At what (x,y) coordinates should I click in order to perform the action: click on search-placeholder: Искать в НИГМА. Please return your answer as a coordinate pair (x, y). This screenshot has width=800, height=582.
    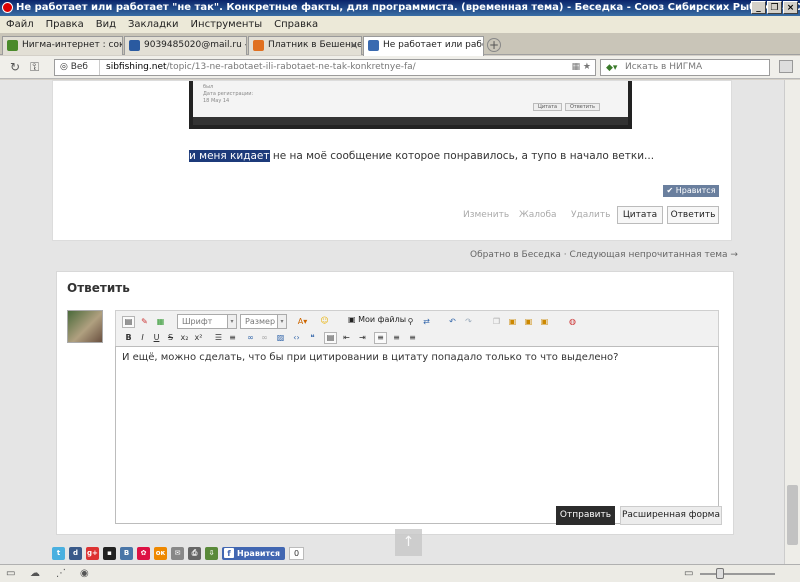
    Looking at the image, I should click on (664, 67).